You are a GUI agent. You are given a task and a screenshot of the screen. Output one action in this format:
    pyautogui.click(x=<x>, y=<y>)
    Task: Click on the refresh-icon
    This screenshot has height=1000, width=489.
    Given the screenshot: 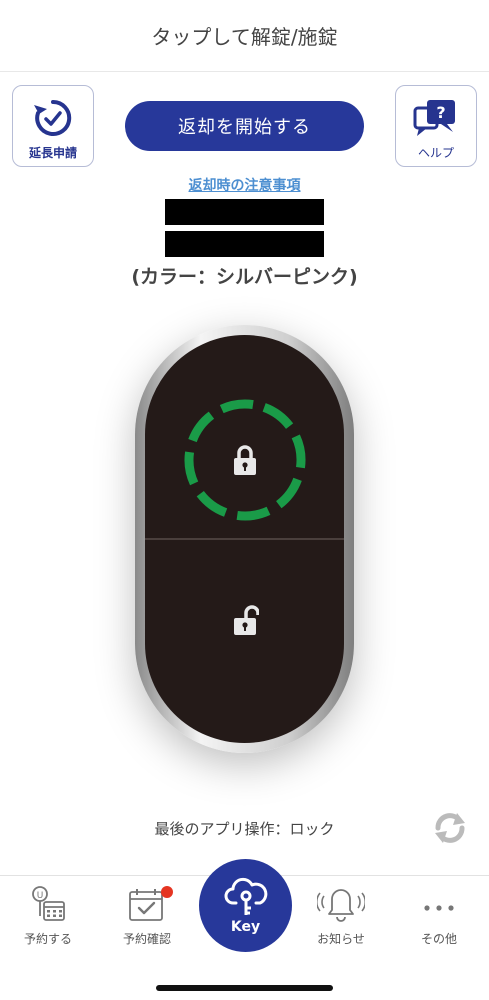 What is the action you would take?
    pyautogui.click(x=450, y=828)
    